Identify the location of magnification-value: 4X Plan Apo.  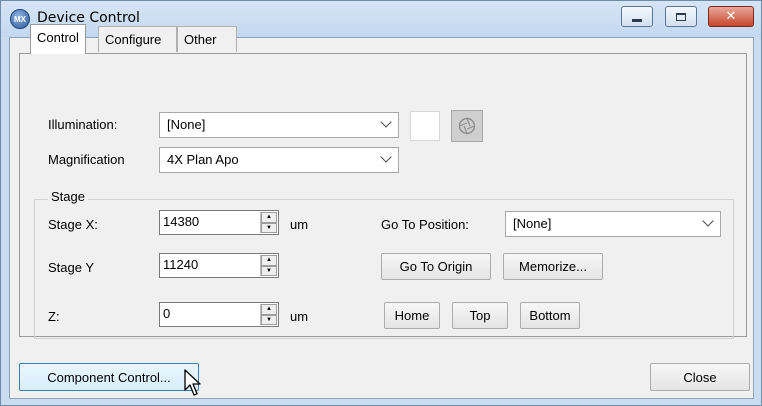
(203, 159).